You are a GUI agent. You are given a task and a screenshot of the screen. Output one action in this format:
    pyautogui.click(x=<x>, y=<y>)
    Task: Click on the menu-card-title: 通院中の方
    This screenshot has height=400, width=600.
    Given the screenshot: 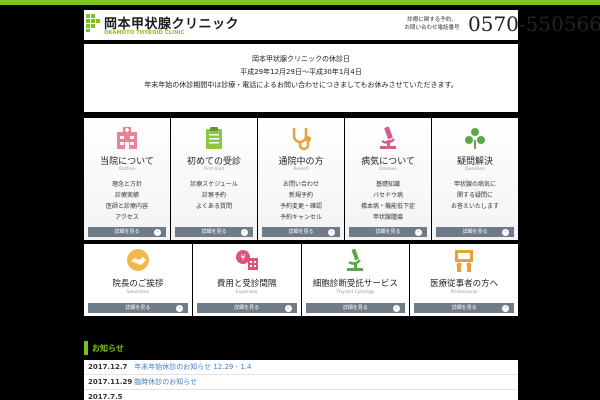 What is the action you would take?
    pyautogui.click(x=301, y=162)
    